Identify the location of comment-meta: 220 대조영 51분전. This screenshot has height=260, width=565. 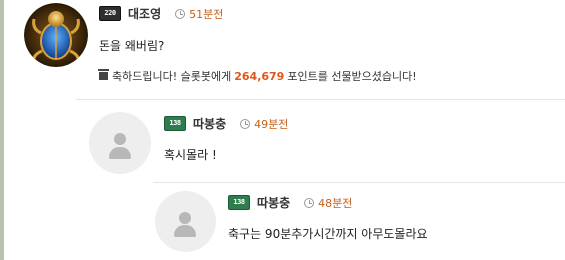
(161, 13).